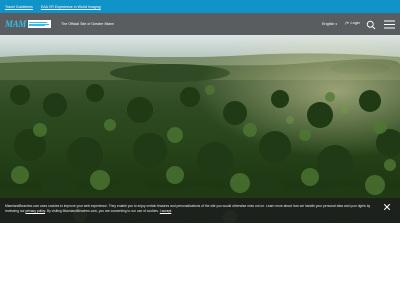 Image resolution: width=400 pixels, height=300 pixels. What do you see at coordinates (19, 7) in the screenshot?
I see `travel-guidelines-link: Travel Guidelines` at bounding box center [19, 7].